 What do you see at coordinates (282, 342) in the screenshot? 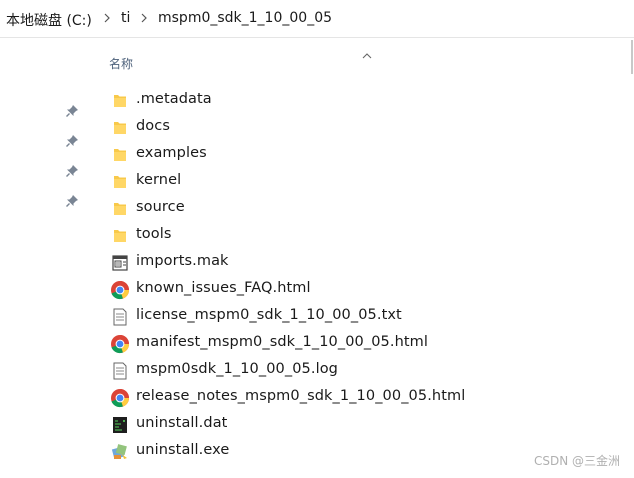
I see `file-name: manifest_mspm0_sdk_1_10_00_05.html` at bounding box center [282, 342].